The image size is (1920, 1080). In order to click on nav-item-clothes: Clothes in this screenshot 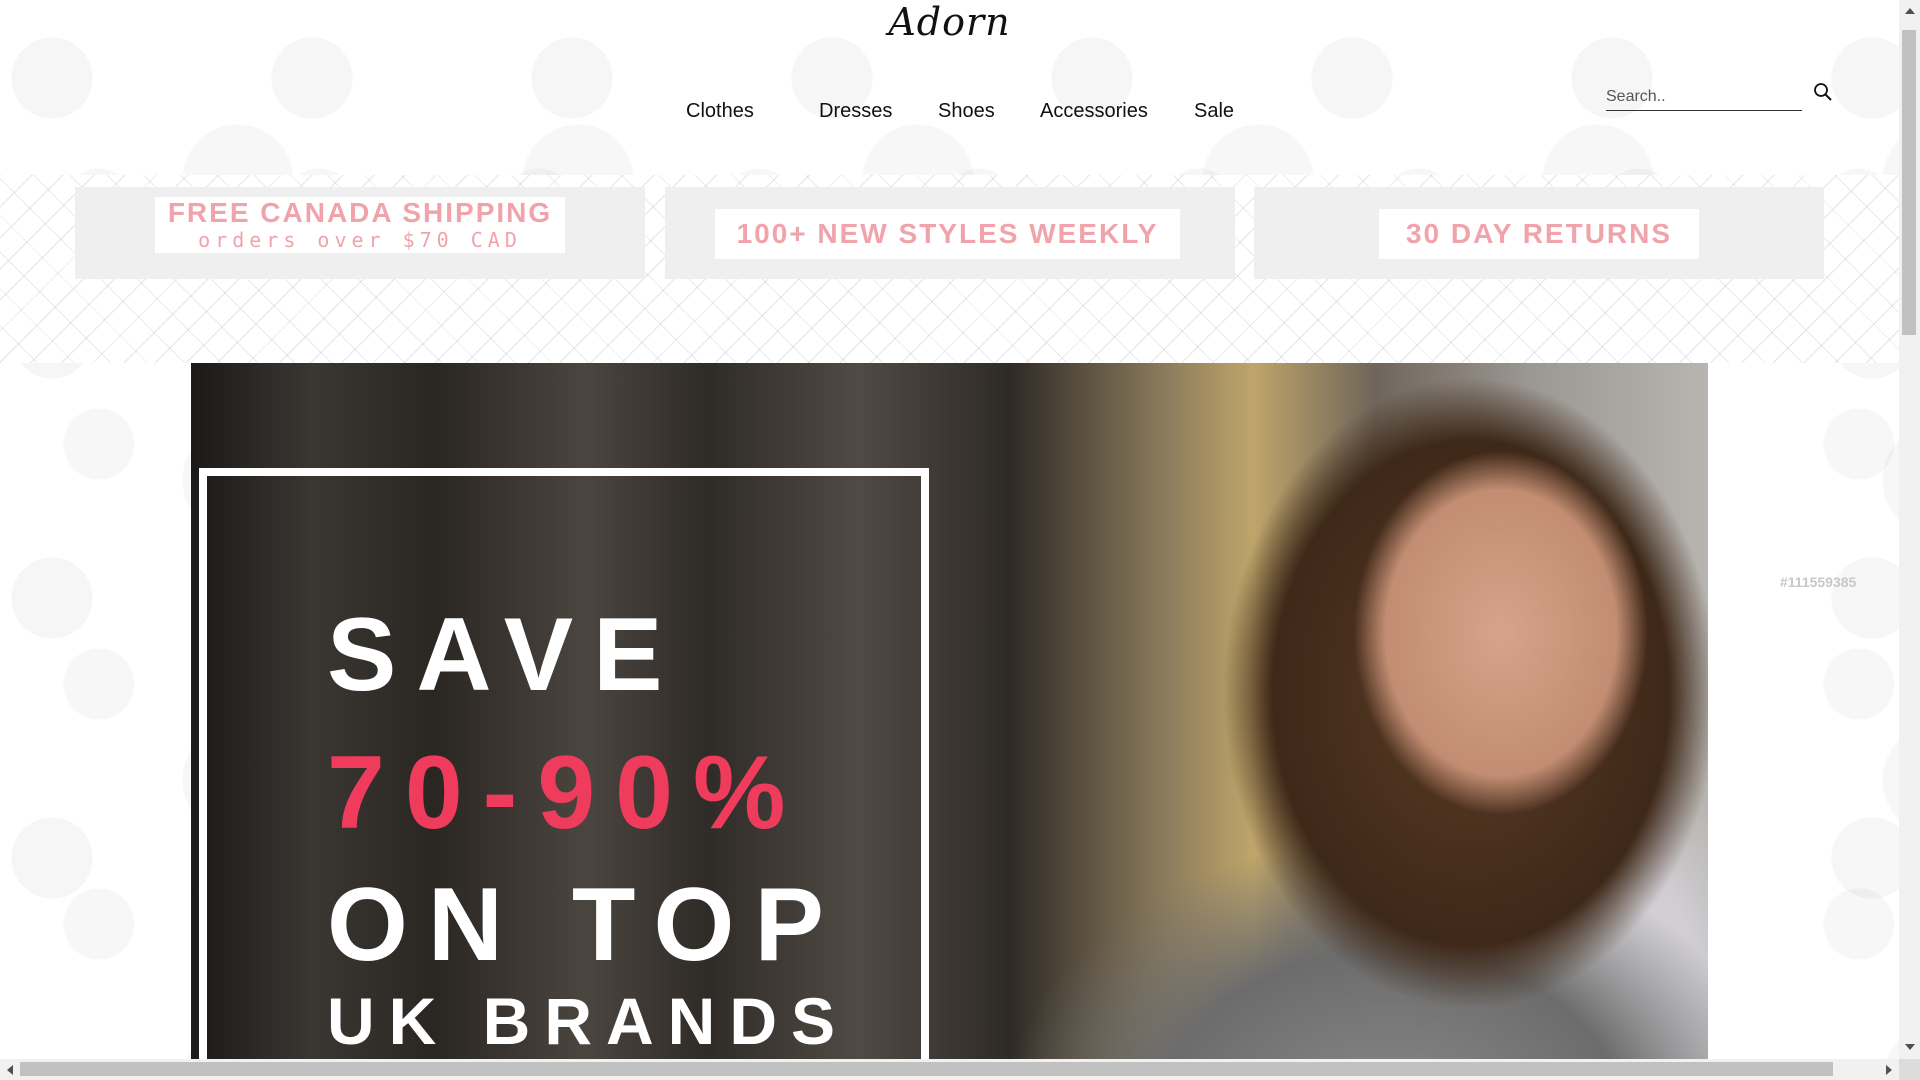, I will do `click(720, 111)`.